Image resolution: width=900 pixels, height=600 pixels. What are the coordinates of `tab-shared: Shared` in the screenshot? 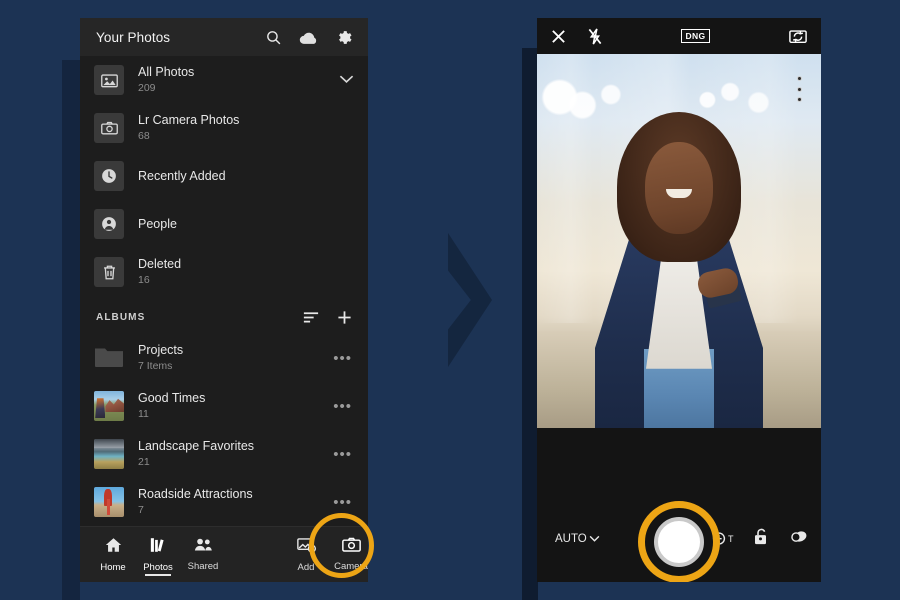 It's located at (203, 555).